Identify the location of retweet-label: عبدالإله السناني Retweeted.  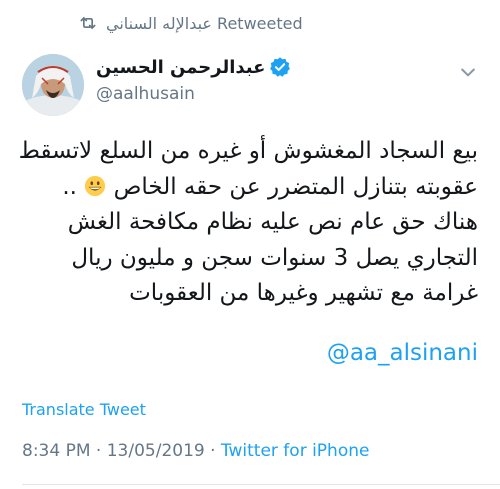
(204, 23).